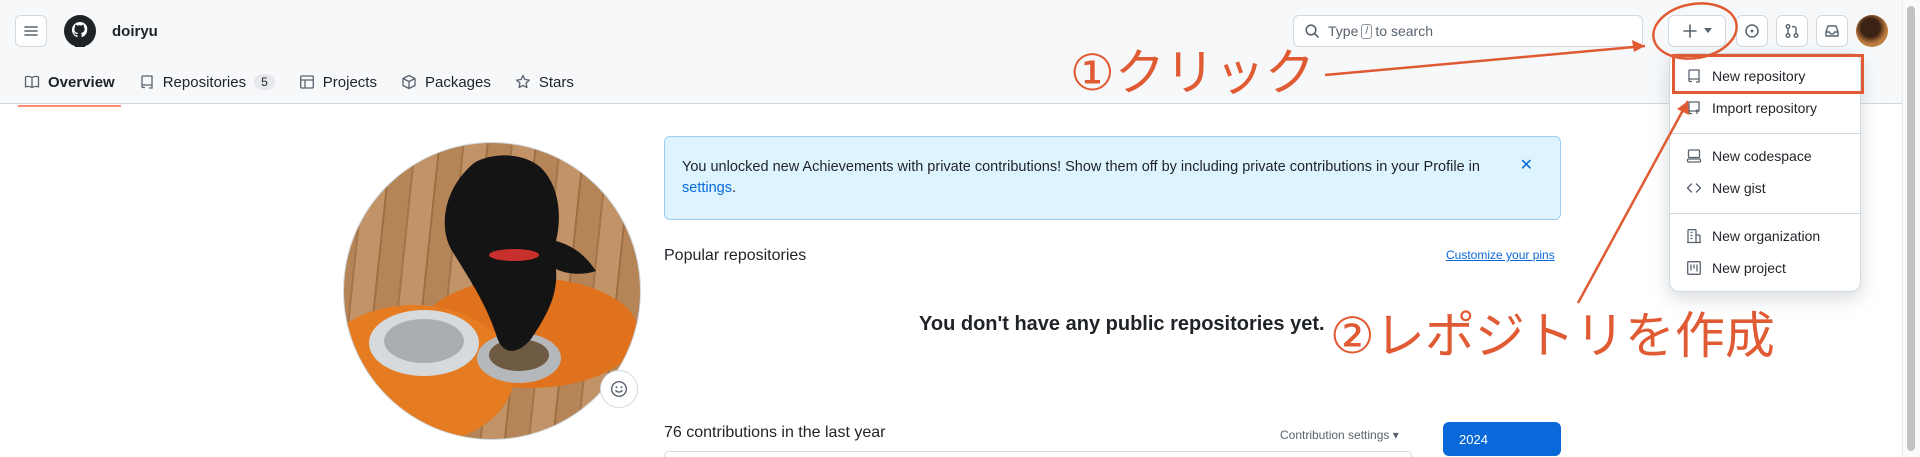 The height and width of the screenshot is (457, 1920). I want to click on annotation-step1: ①クリック, so click(1192, 73).